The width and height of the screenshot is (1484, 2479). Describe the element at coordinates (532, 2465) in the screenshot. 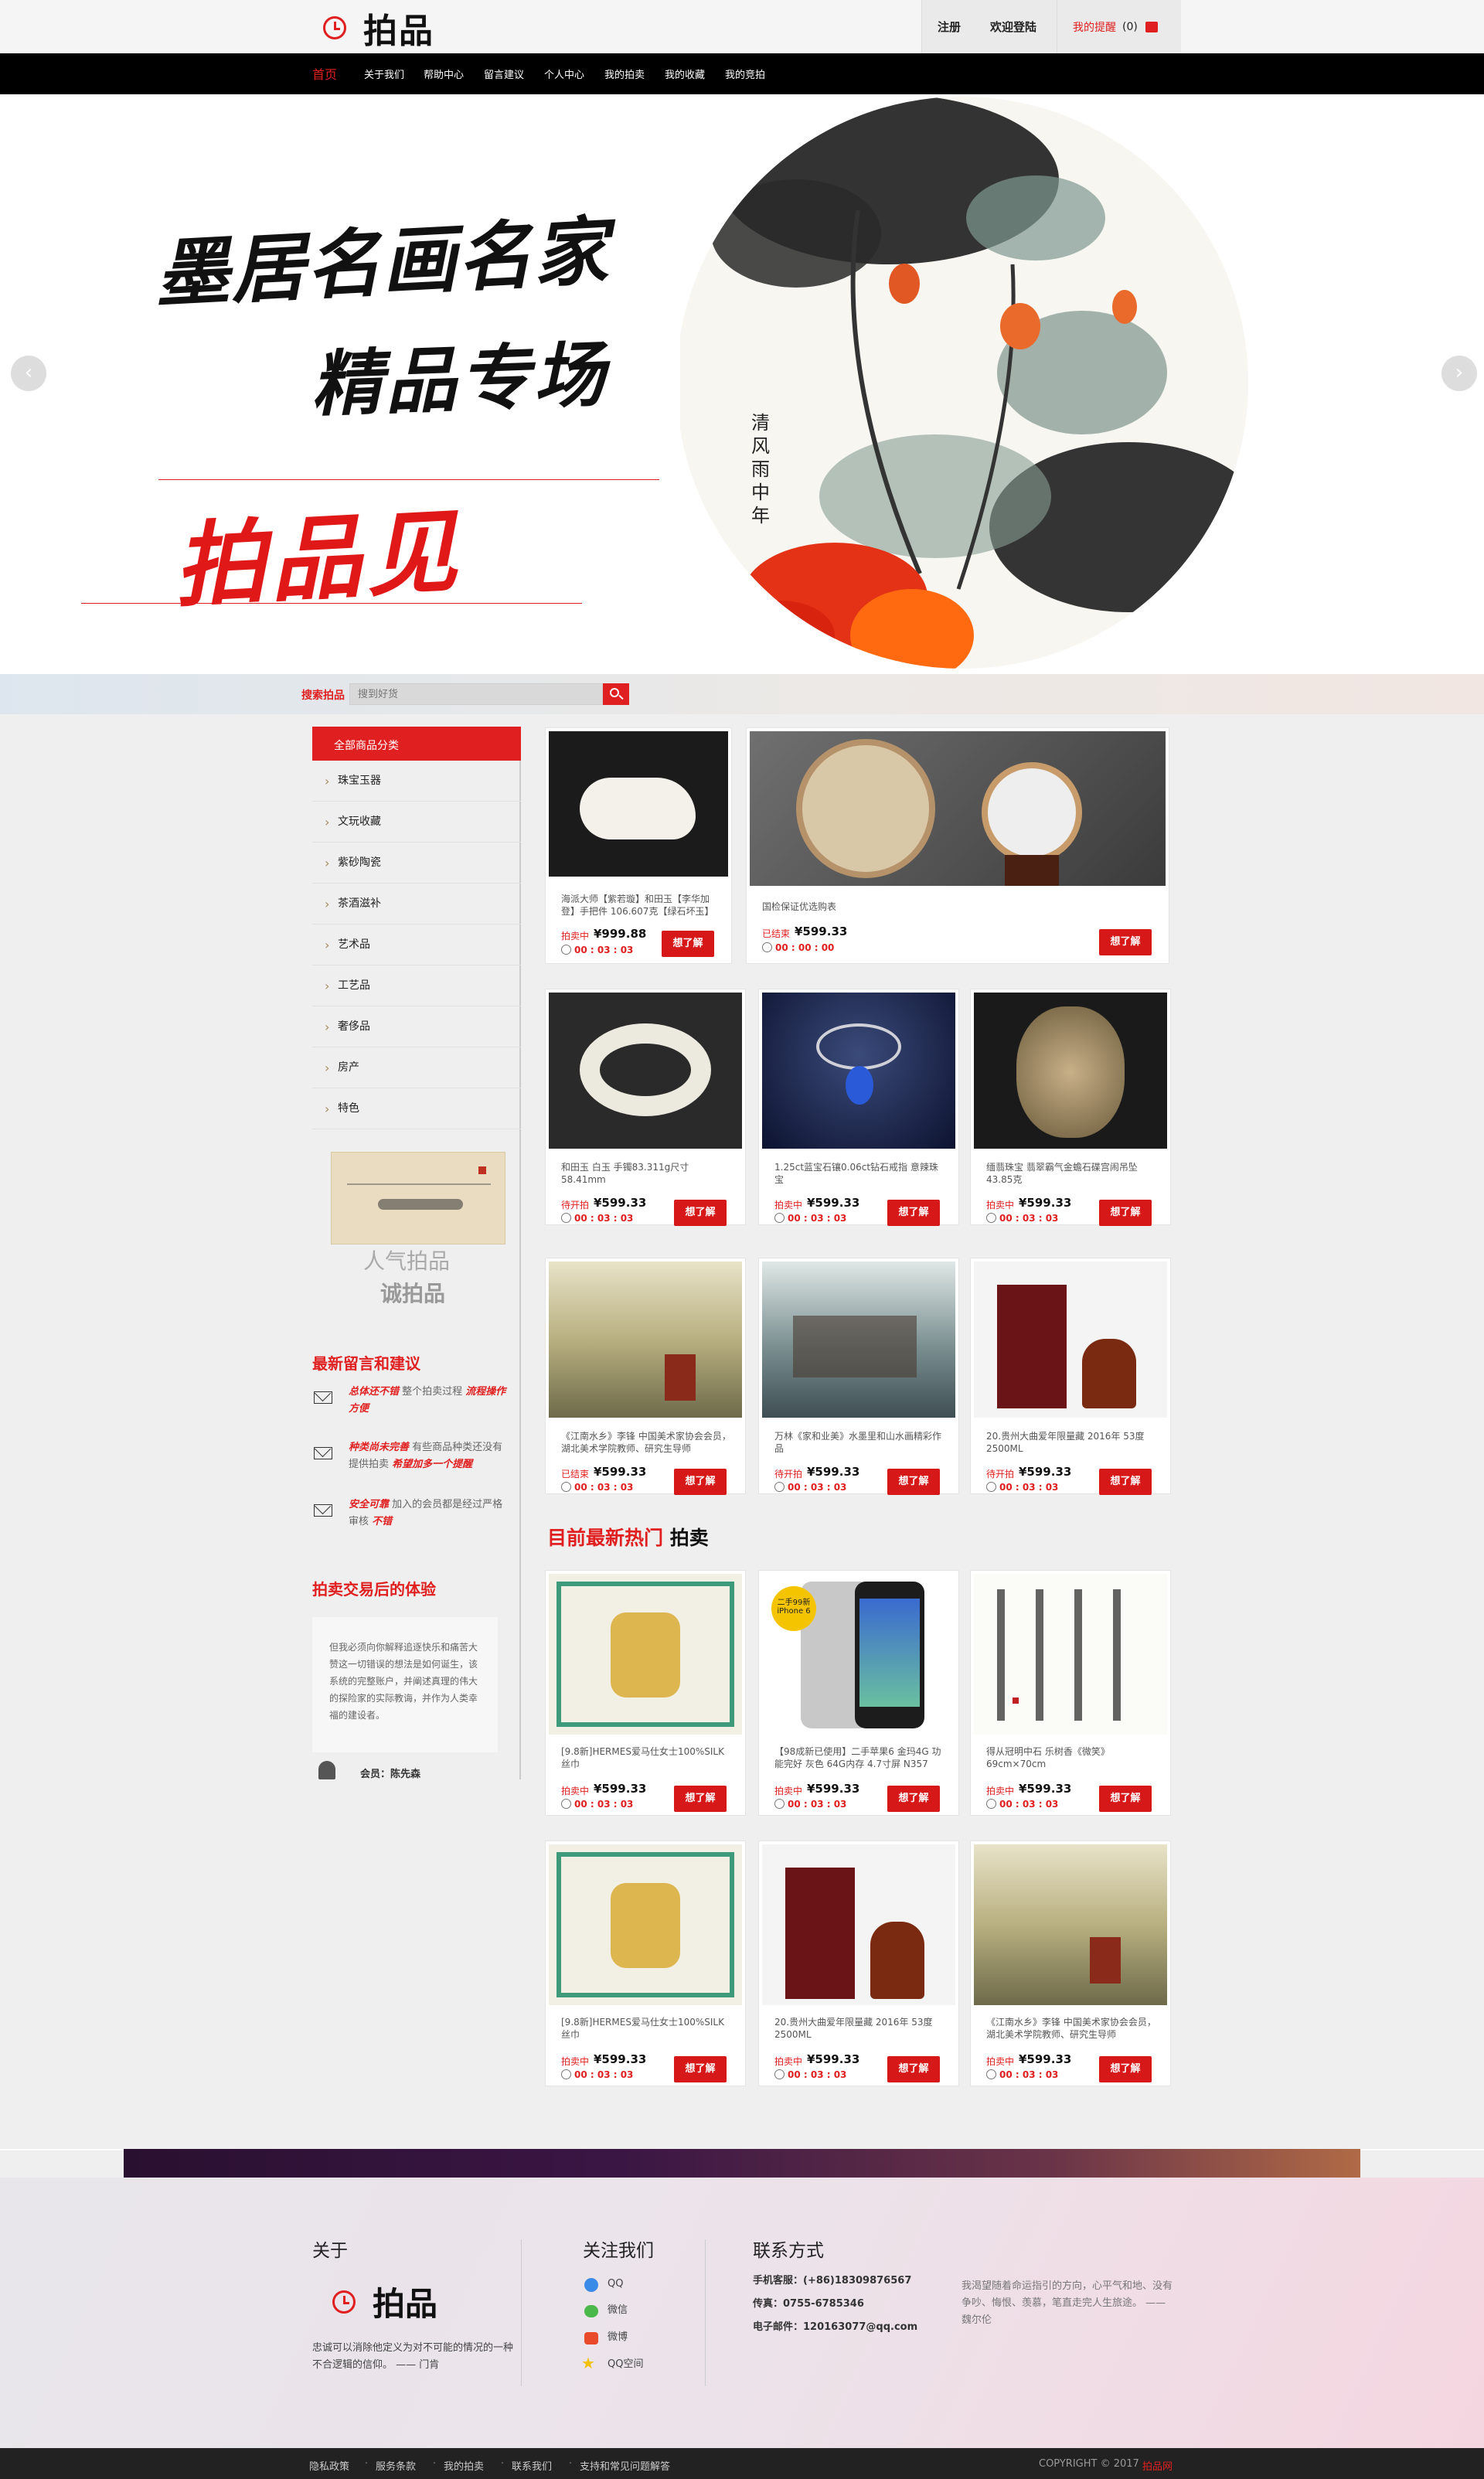

I see `bottom-link-contact: 联系我们` at that location.